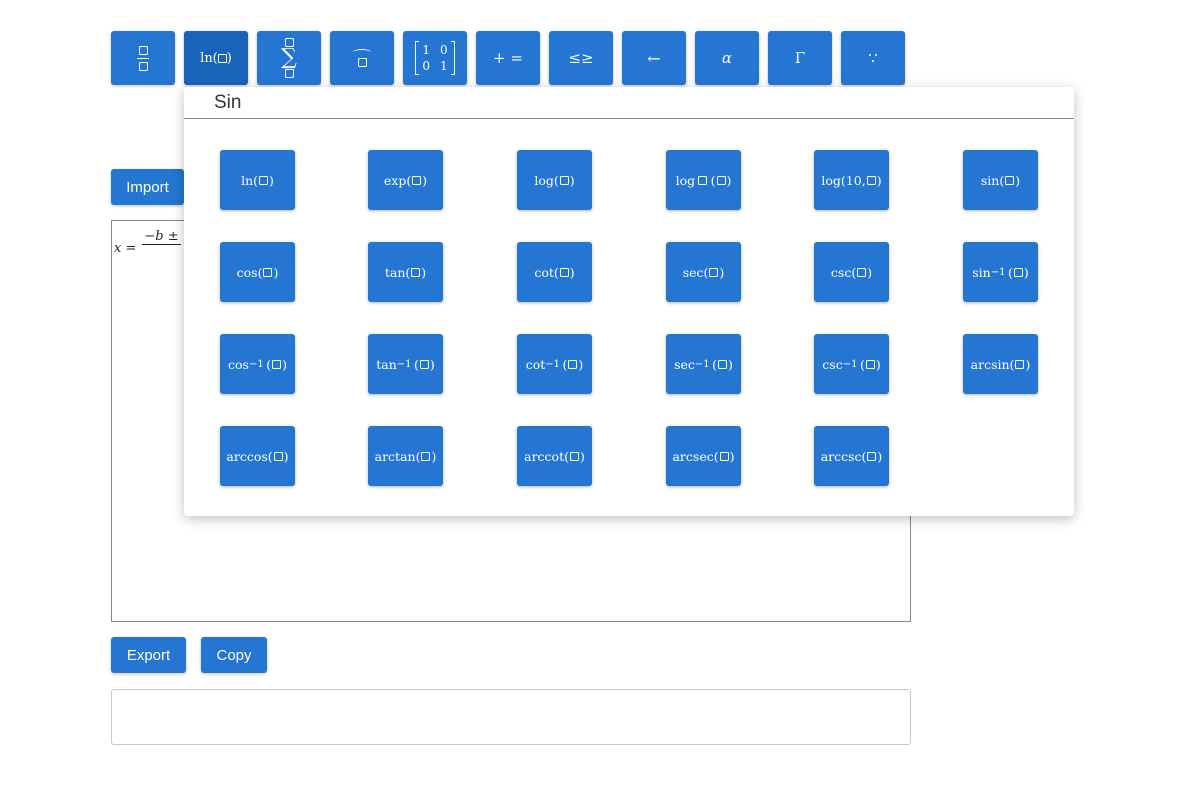 This screenshot has height=785, width=1186. Describe the element at coordinates (362, 58) in the screenshot. I see `accent-button` at that location.